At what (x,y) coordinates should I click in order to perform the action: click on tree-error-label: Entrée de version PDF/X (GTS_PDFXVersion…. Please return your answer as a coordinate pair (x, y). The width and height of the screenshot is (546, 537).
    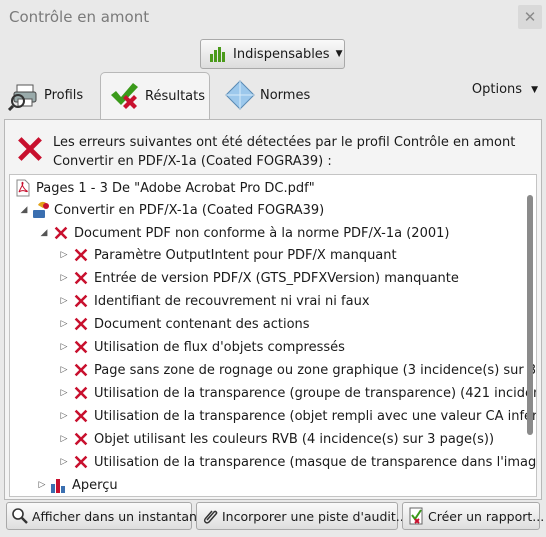
    Looking at the image, I should click on (276, 278).